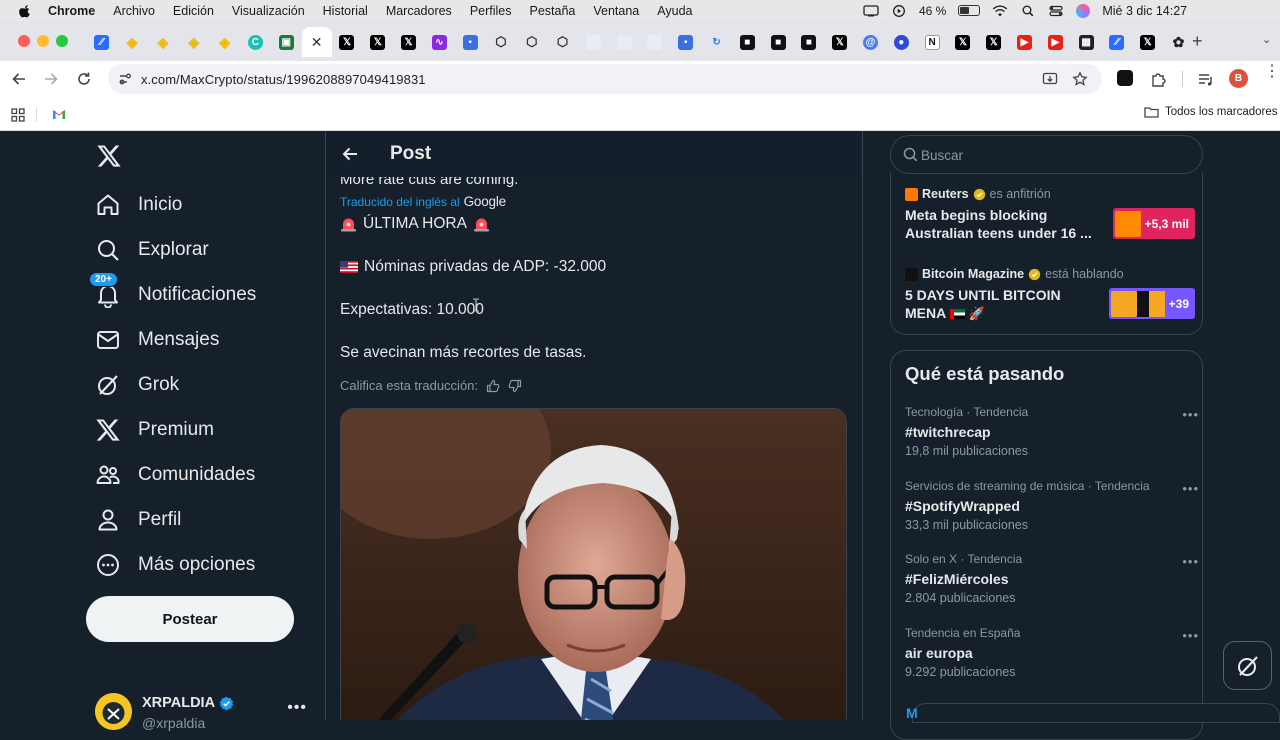 The image size is (1280, 740). What do you see at coordinates (172, 292) in the screenshot?
I see `nav-notifications: 20+ Notificaciones` at bounding box center [172, 292].